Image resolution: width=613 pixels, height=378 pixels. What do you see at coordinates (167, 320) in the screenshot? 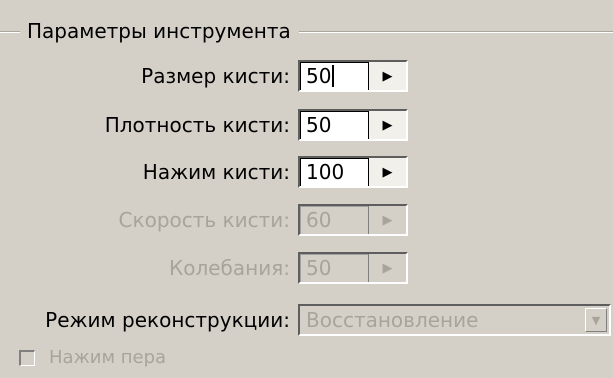
I see `reconstruction-mode-label: Режим реконструкции:` at bounding box center [167, 320].